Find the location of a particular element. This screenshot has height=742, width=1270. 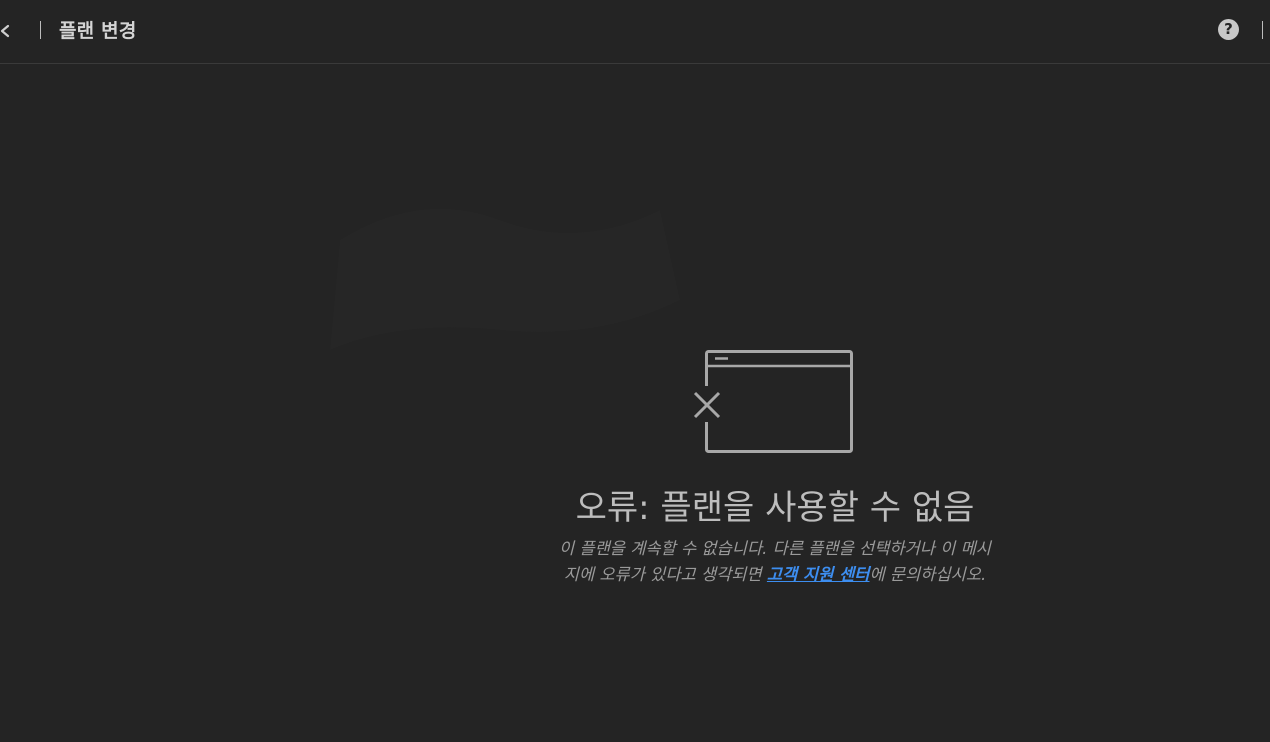

help-button: ? is located at coordinates (1228, 29).